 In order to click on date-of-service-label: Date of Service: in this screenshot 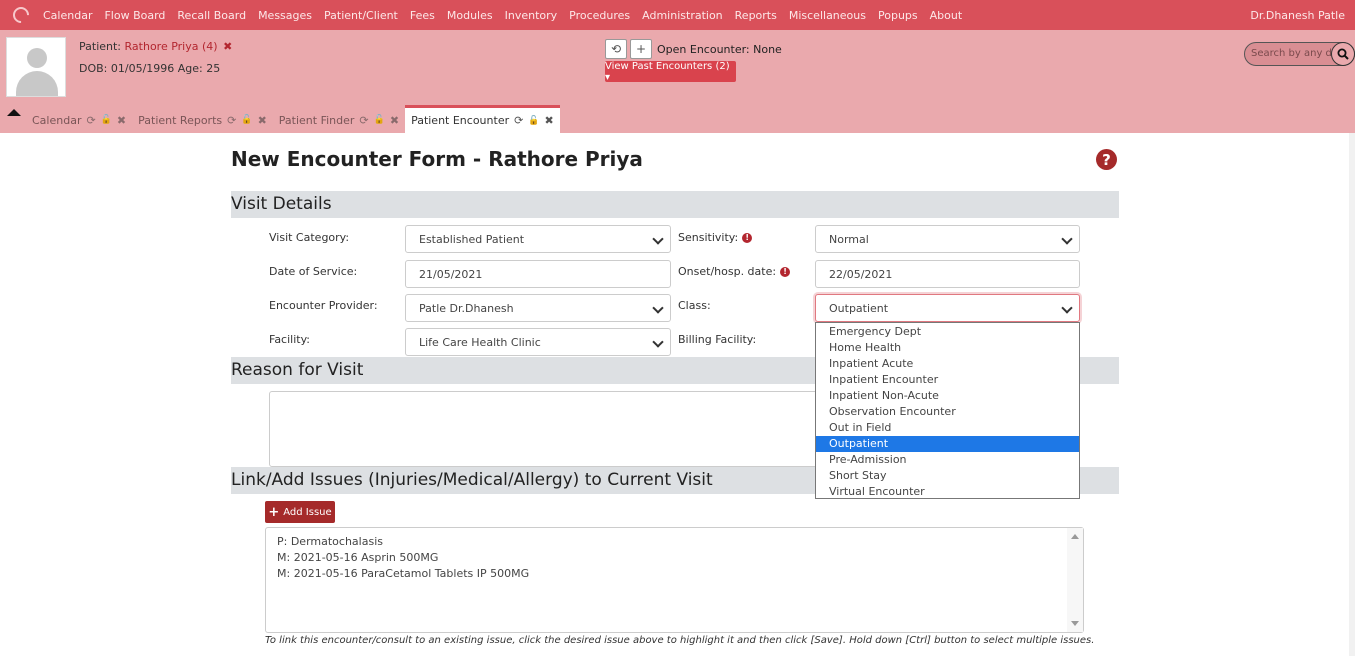, I will do `click(313, 271)`.